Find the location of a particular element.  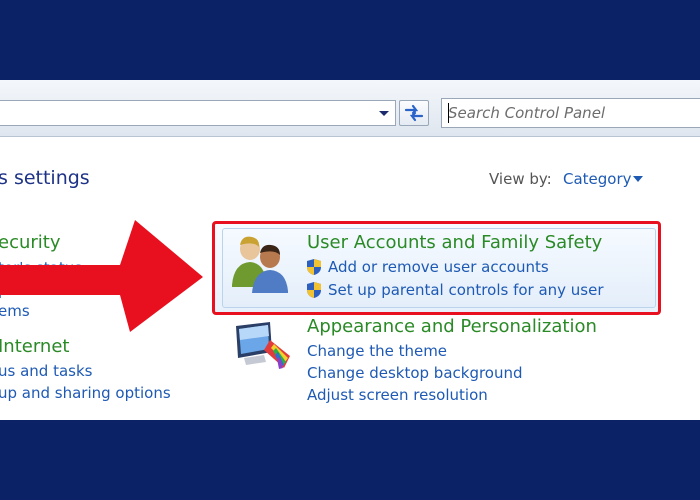

refresh-icon is located at coordinates (414, 113).